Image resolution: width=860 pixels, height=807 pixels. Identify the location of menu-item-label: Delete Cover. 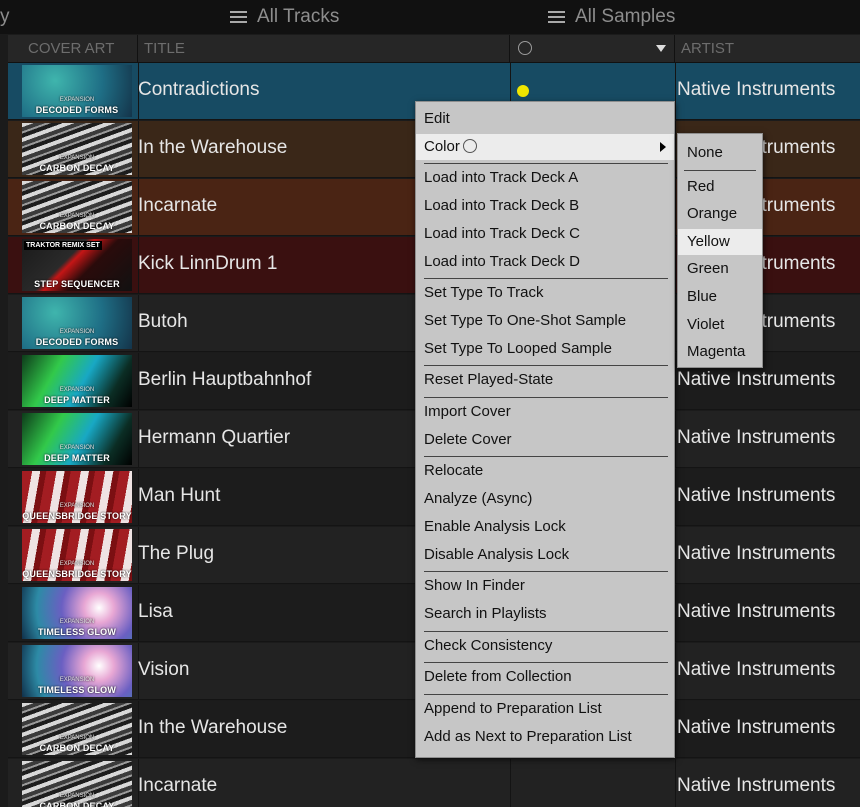
(468, 439).